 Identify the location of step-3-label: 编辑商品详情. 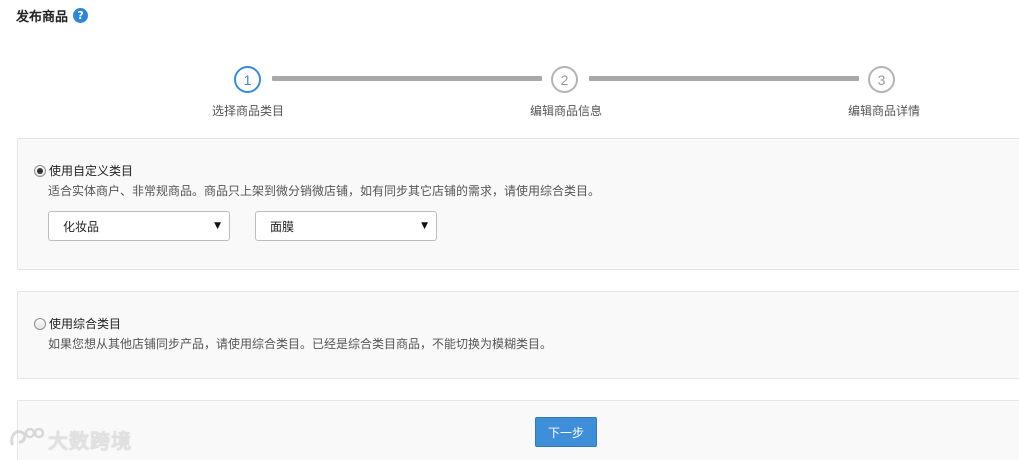
(884, 111).